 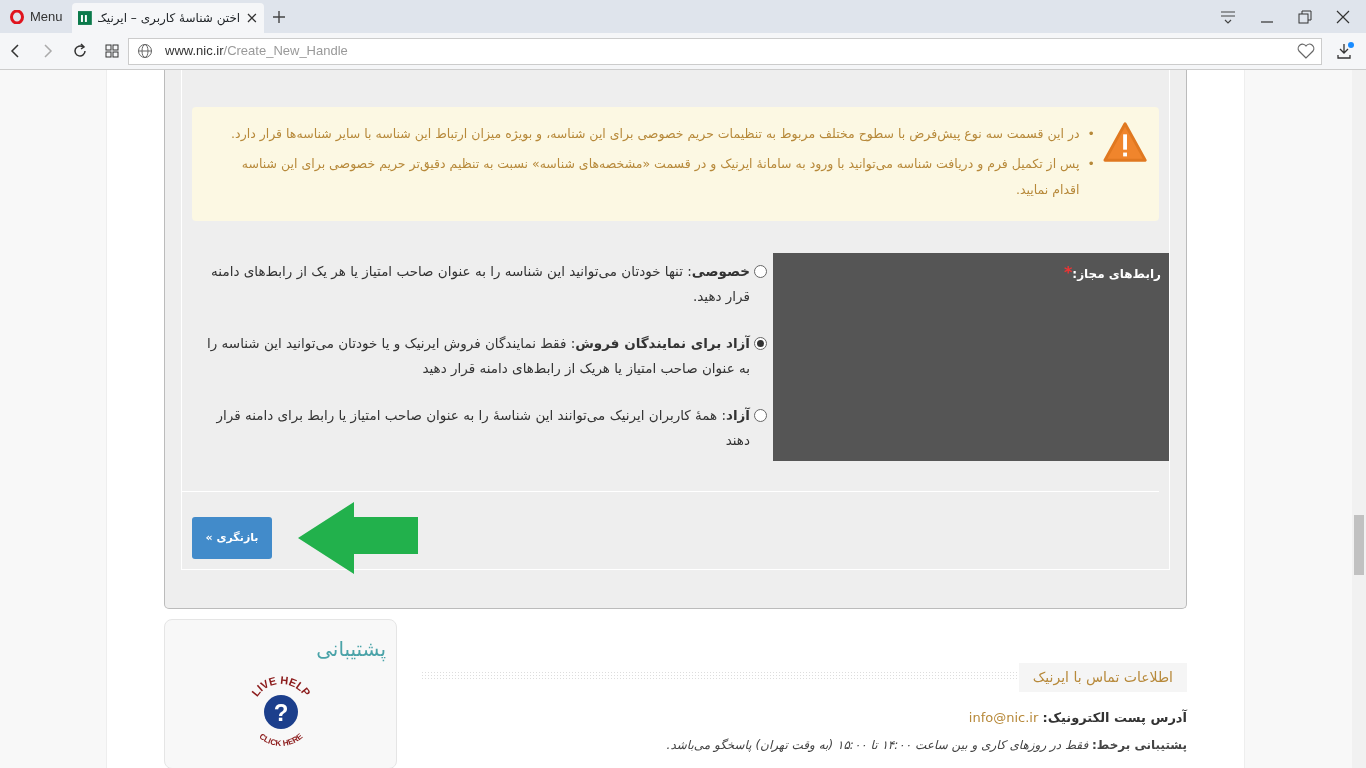 What do you see at coordinates (480, 284) in the screenshot?
I see `option-text: خصوصی: تنها خودتان می‌توانید این شناسه را به عنوان صاحب امتیاز یا هر یک از رابط‌های دامنه قرار دهید.` at bounding box center [480, 284].